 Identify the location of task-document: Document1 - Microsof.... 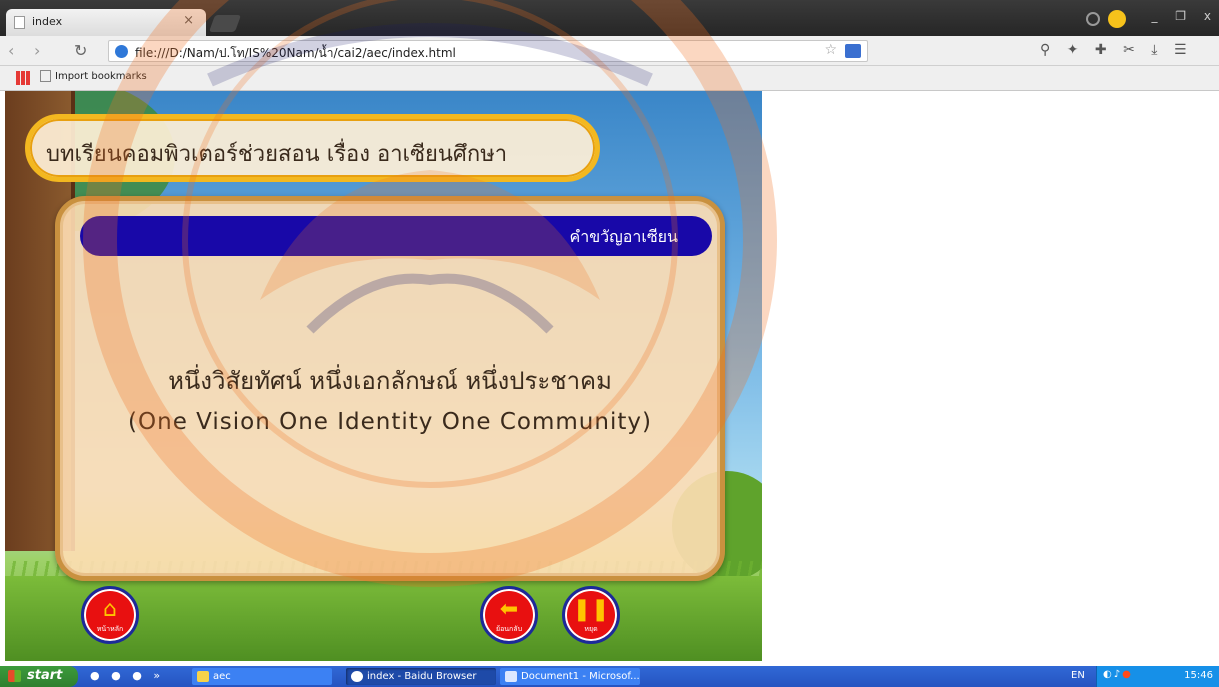
(570, 676).